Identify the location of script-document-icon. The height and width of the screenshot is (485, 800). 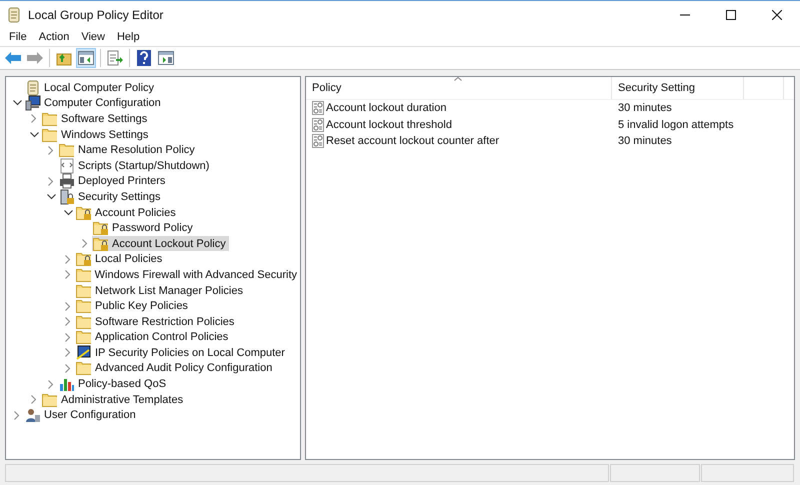
(67, 166).